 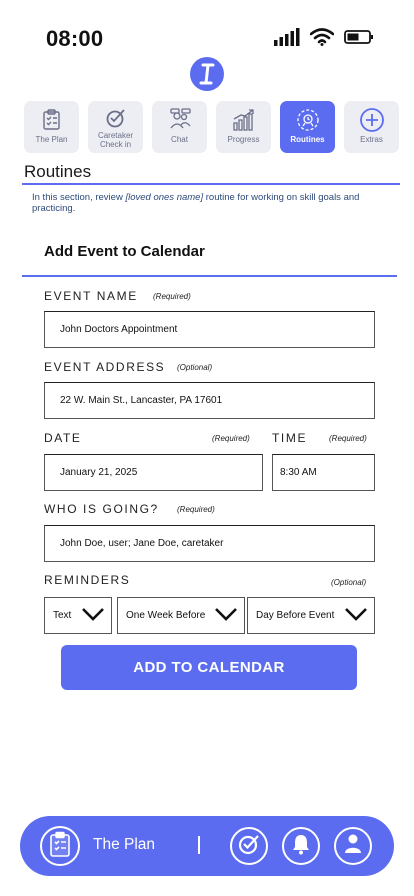 What do you see at coordinates (287, 39) in the screenshot?
I see `cellular-signal-icon` at bounding box center [287, 39].